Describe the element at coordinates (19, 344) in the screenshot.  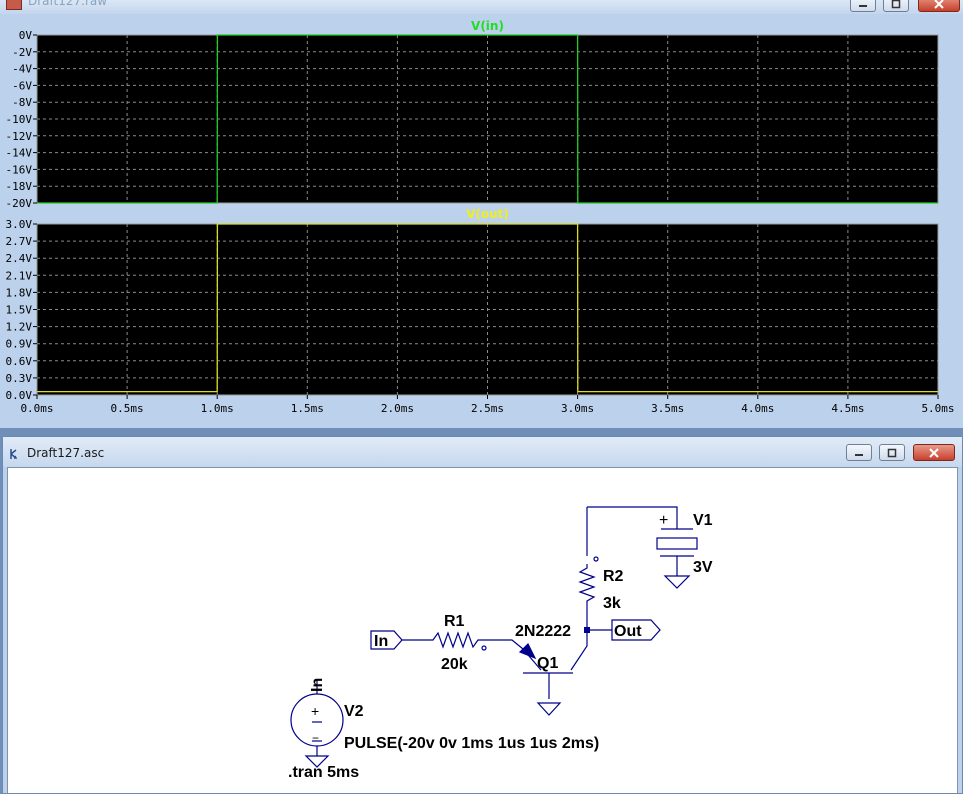
I see `y-tick-label: 0.9V` at that location.